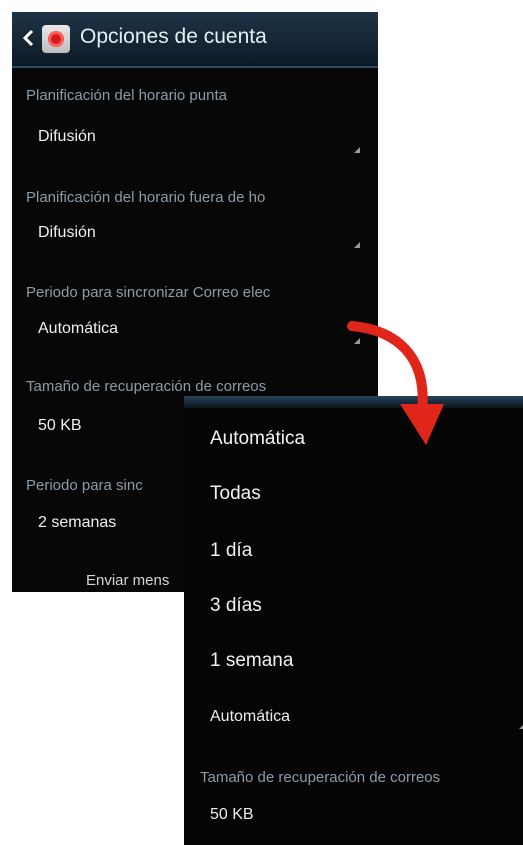 The image size is (523, 845). I want to click on option-1-week: 1 semana, so click(251, 661).